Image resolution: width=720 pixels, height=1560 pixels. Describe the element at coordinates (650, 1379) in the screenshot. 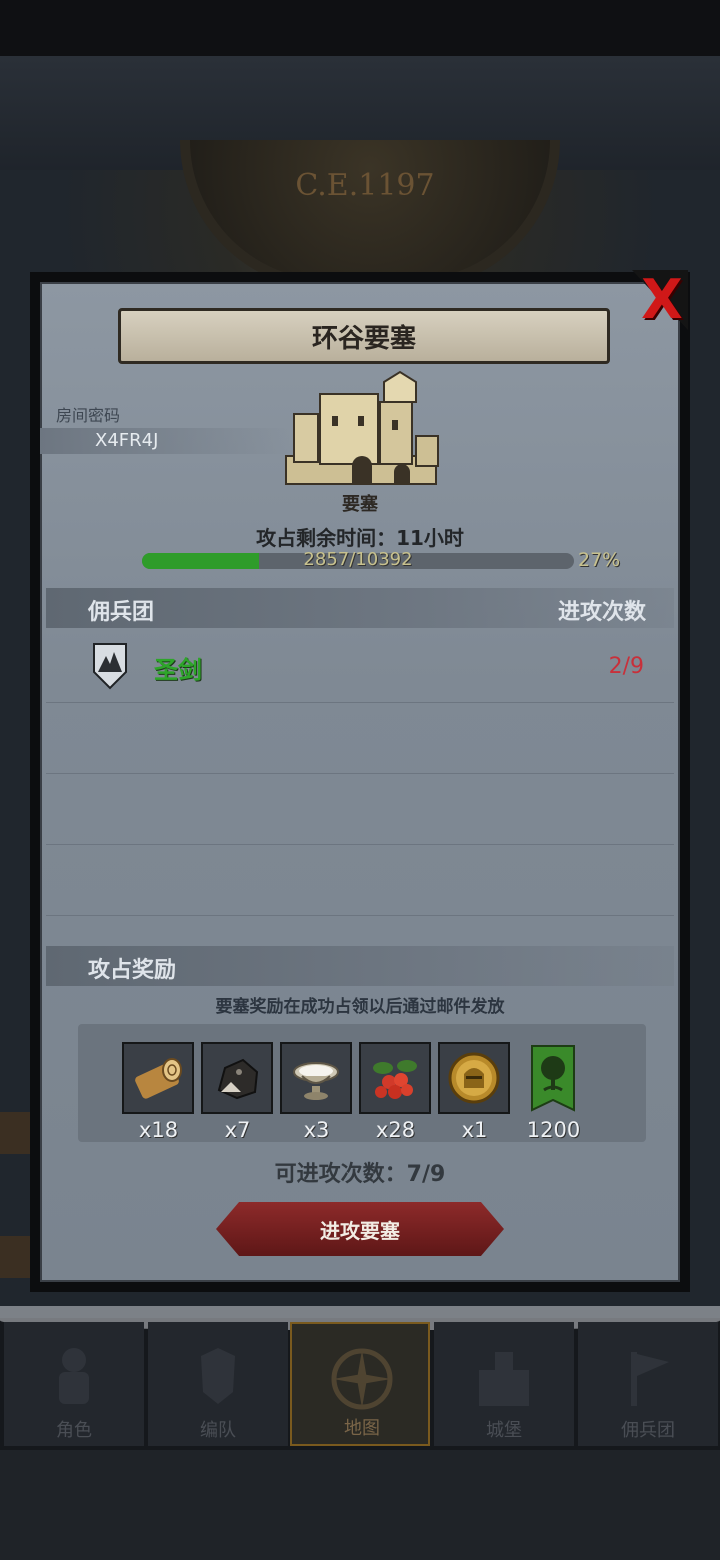

I see `mercenary-icon` at that location.